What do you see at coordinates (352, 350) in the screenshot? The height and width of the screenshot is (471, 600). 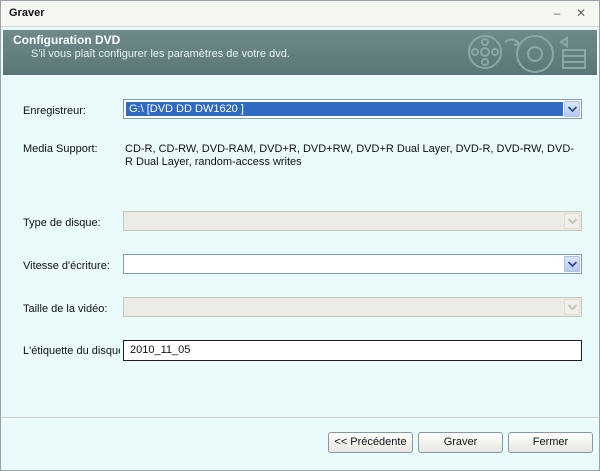 I see `disc-label-input: 2010_11_05` at bounding box center [352, 350].